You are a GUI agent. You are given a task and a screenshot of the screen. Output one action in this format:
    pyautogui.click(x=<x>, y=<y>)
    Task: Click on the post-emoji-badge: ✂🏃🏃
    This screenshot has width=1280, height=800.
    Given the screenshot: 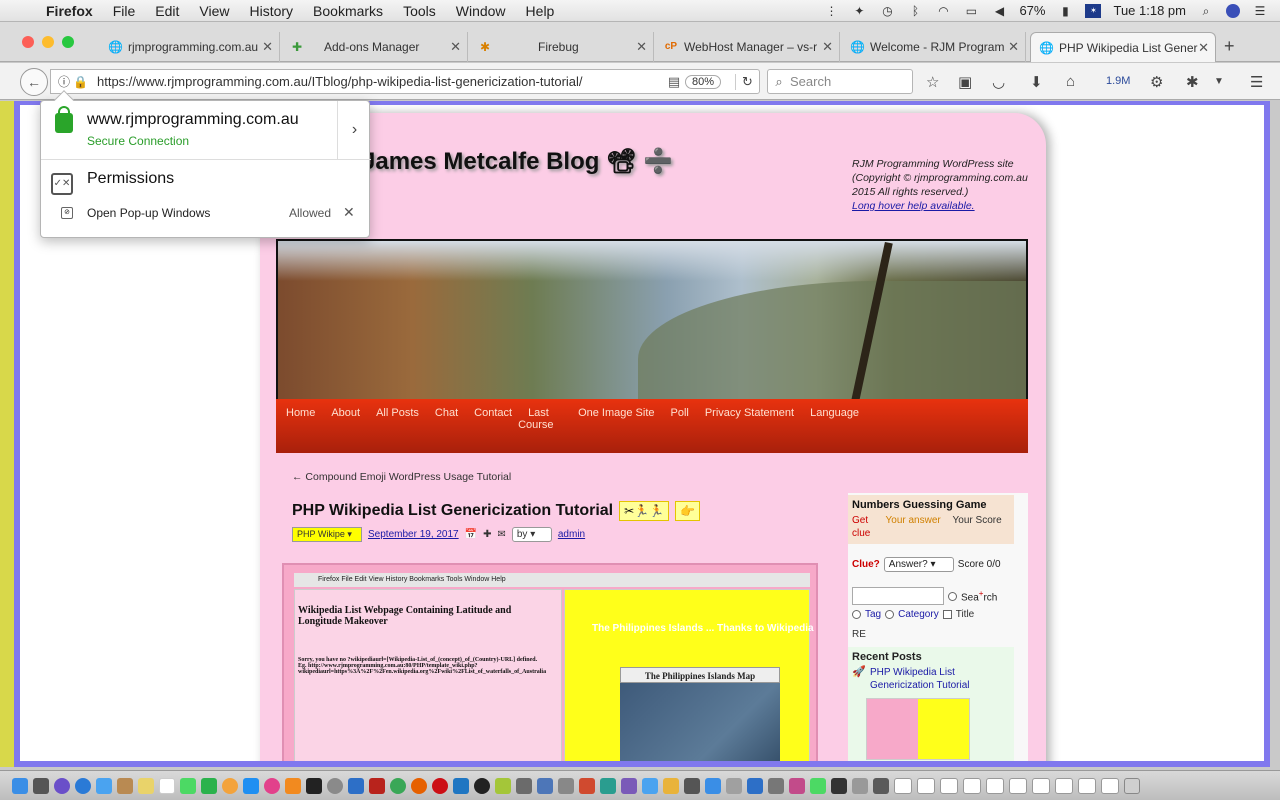 What is the action you would take?
    pyautogui.click(x=644, y=511)
    